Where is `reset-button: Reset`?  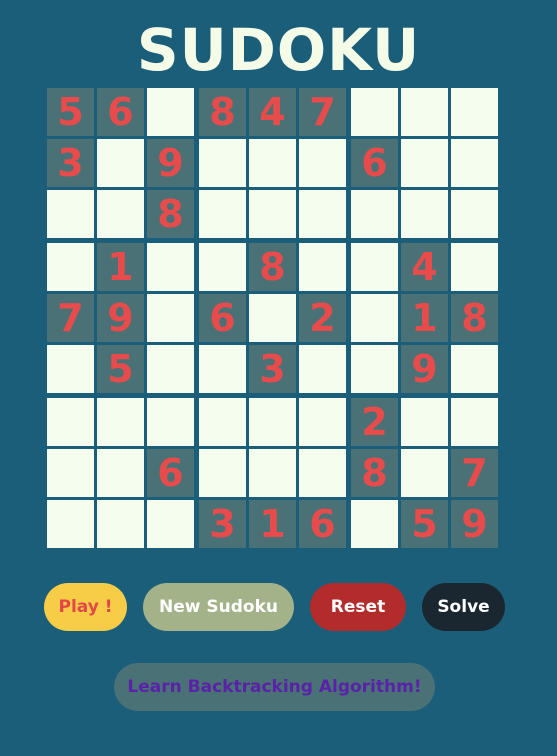
reset-button: Reset is located at coordinates (358, 607).